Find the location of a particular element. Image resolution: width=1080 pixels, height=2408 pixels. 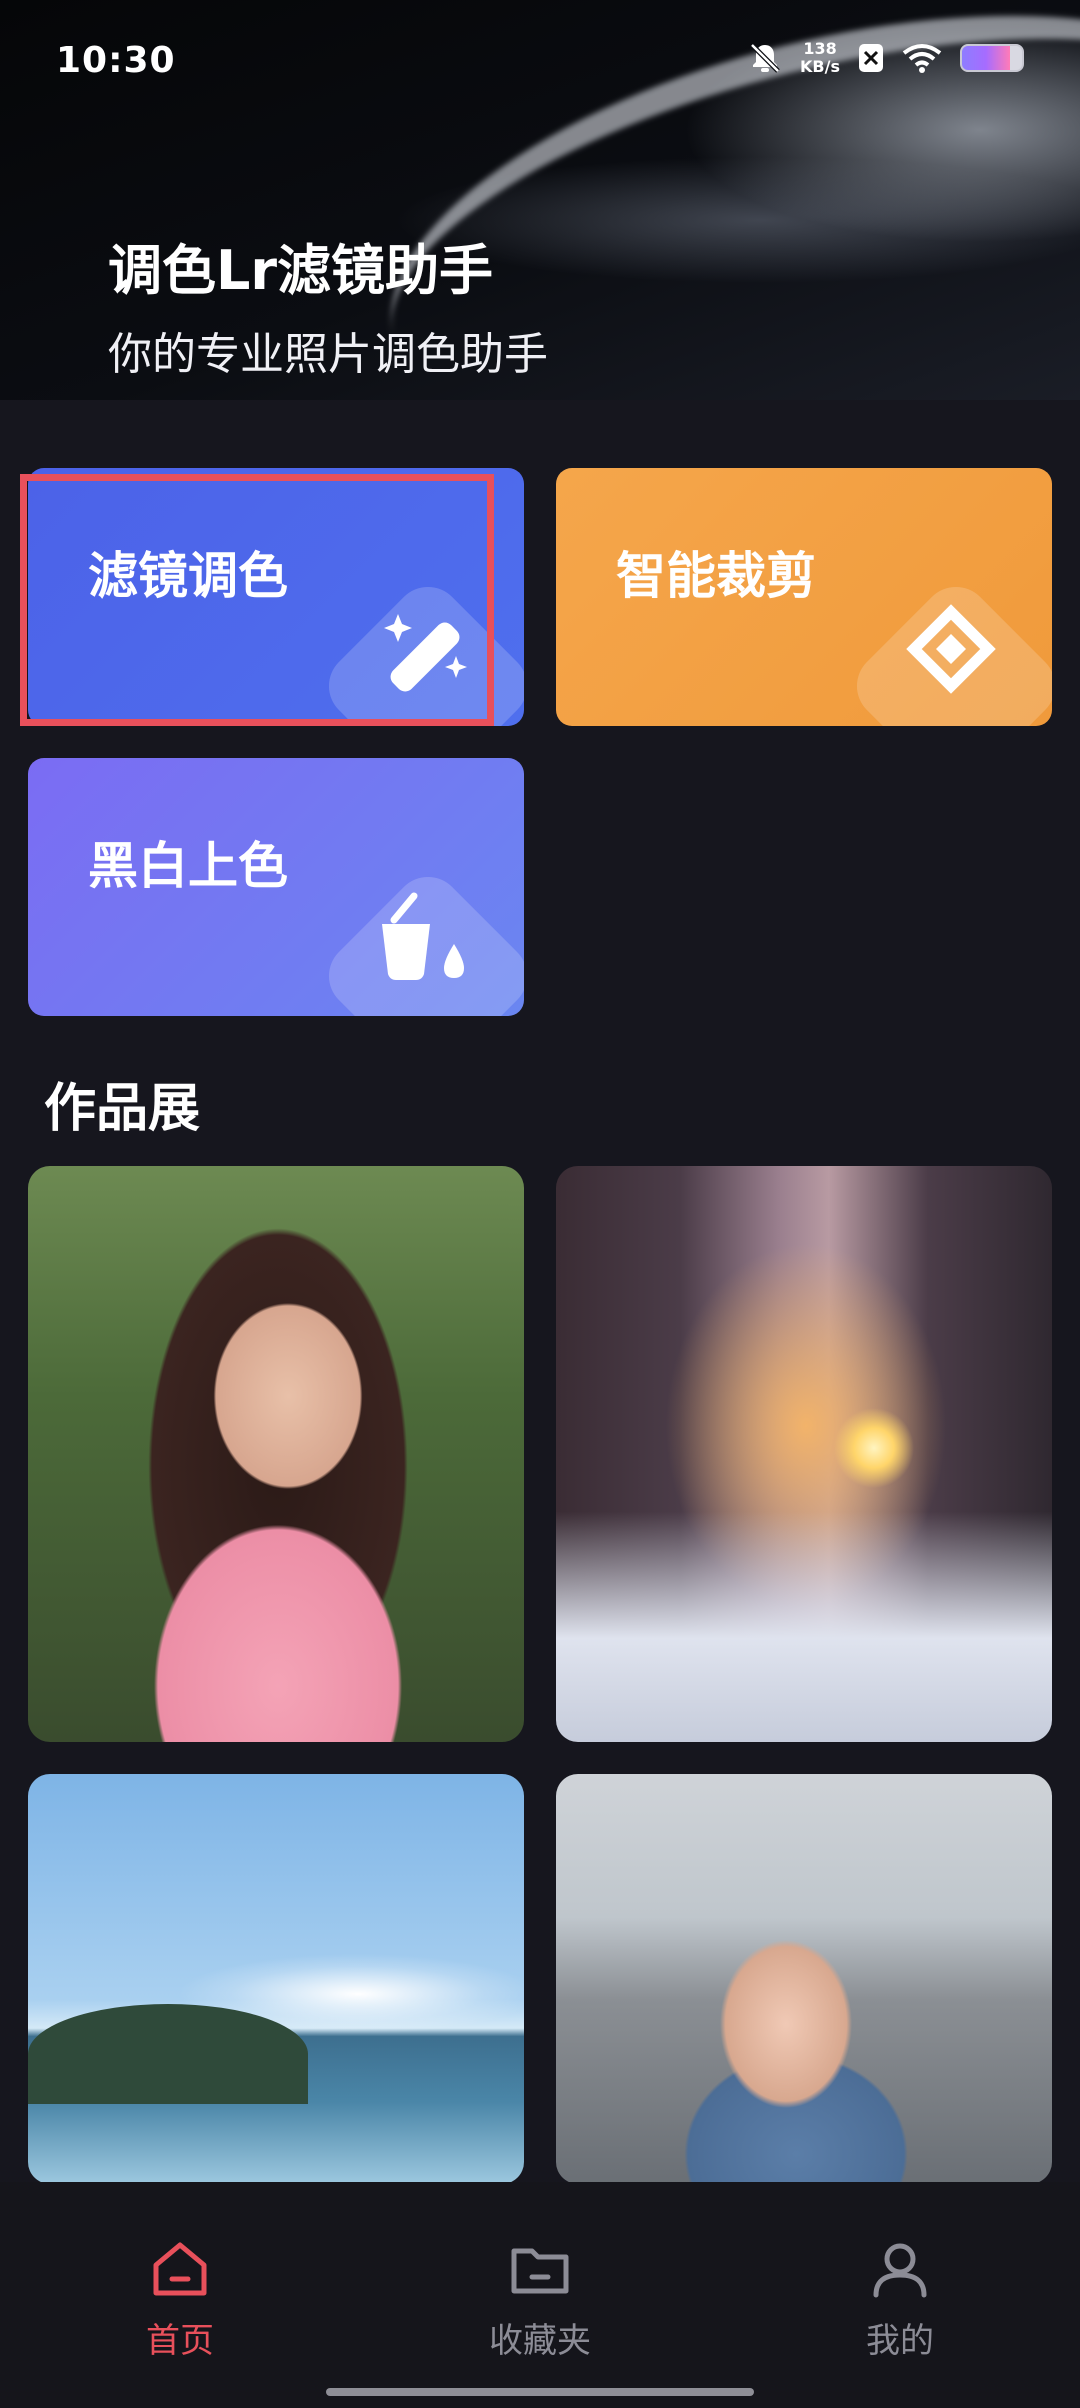

nav-home: 首页 is located at coordinates (180, 2299).